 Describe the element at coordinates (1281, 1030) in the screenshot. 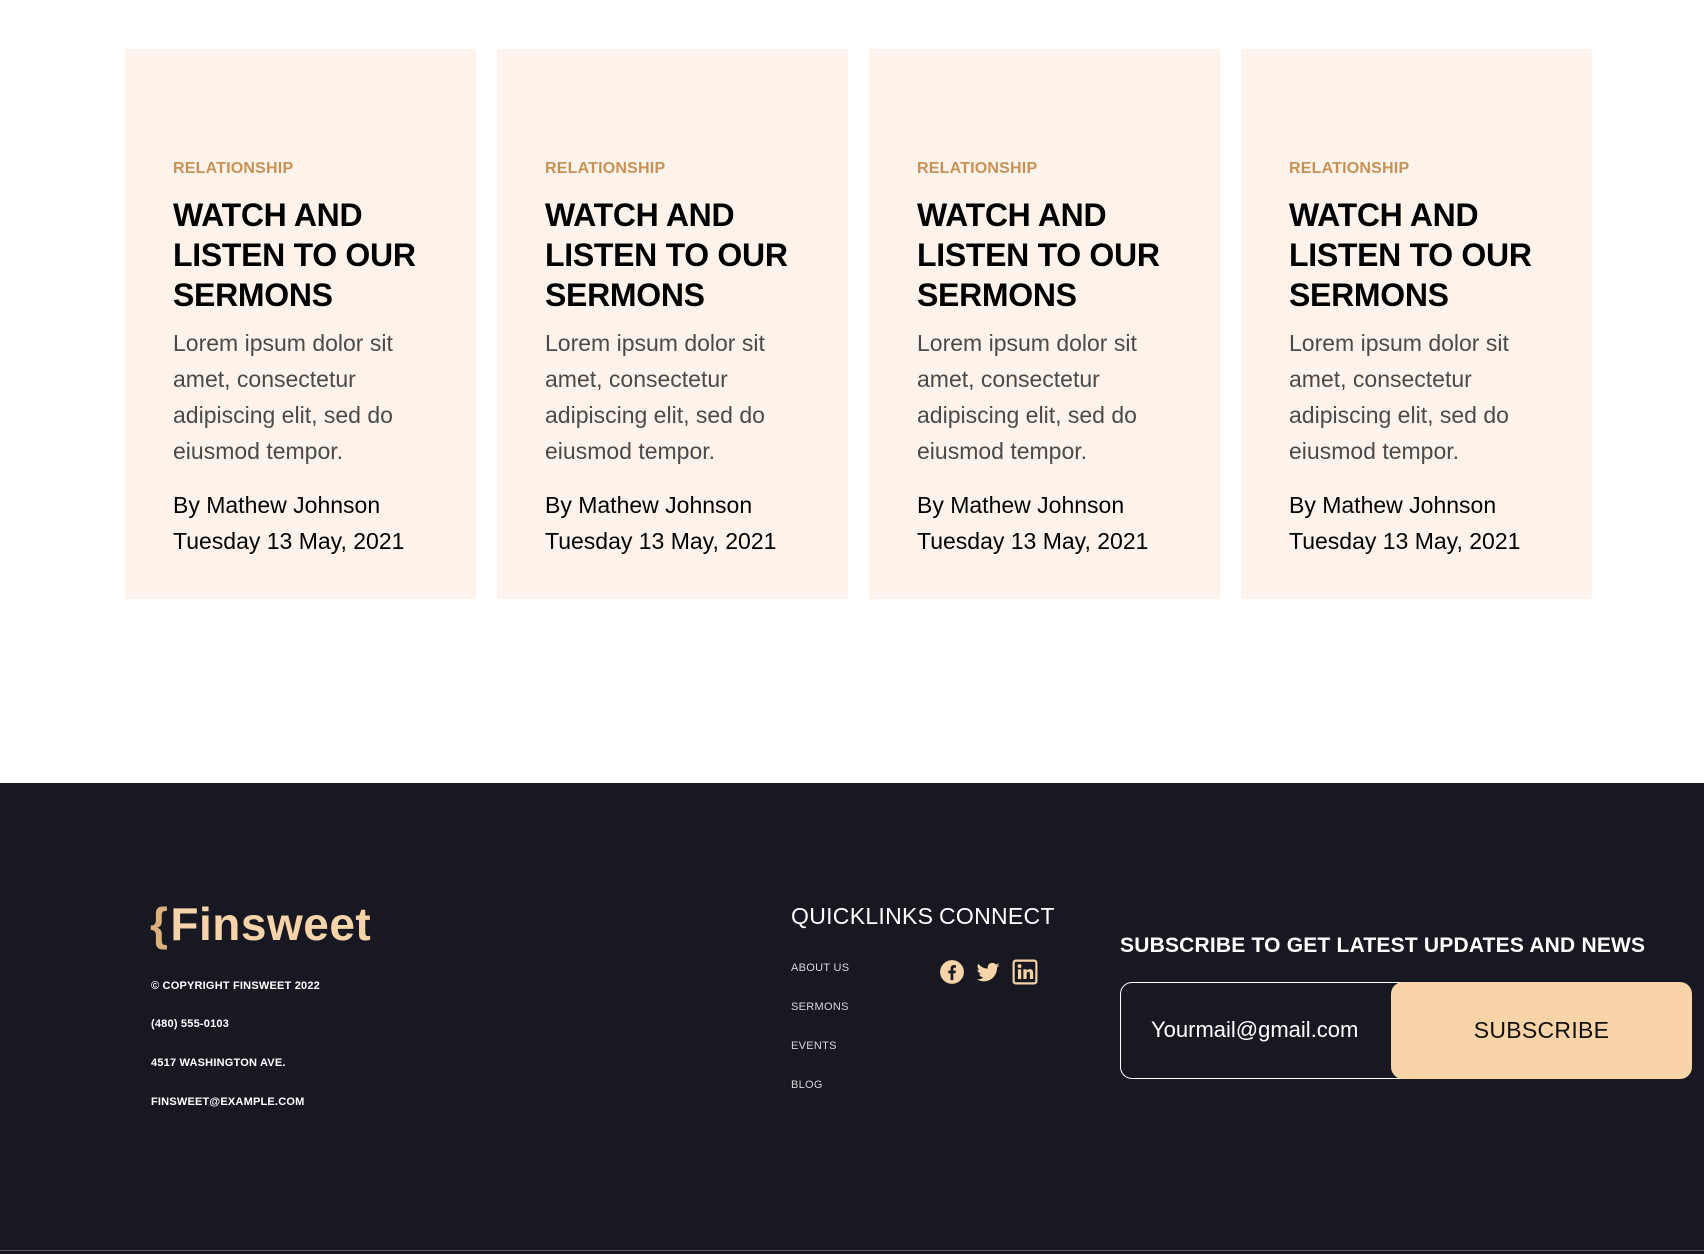

I see `email-input` at that location.